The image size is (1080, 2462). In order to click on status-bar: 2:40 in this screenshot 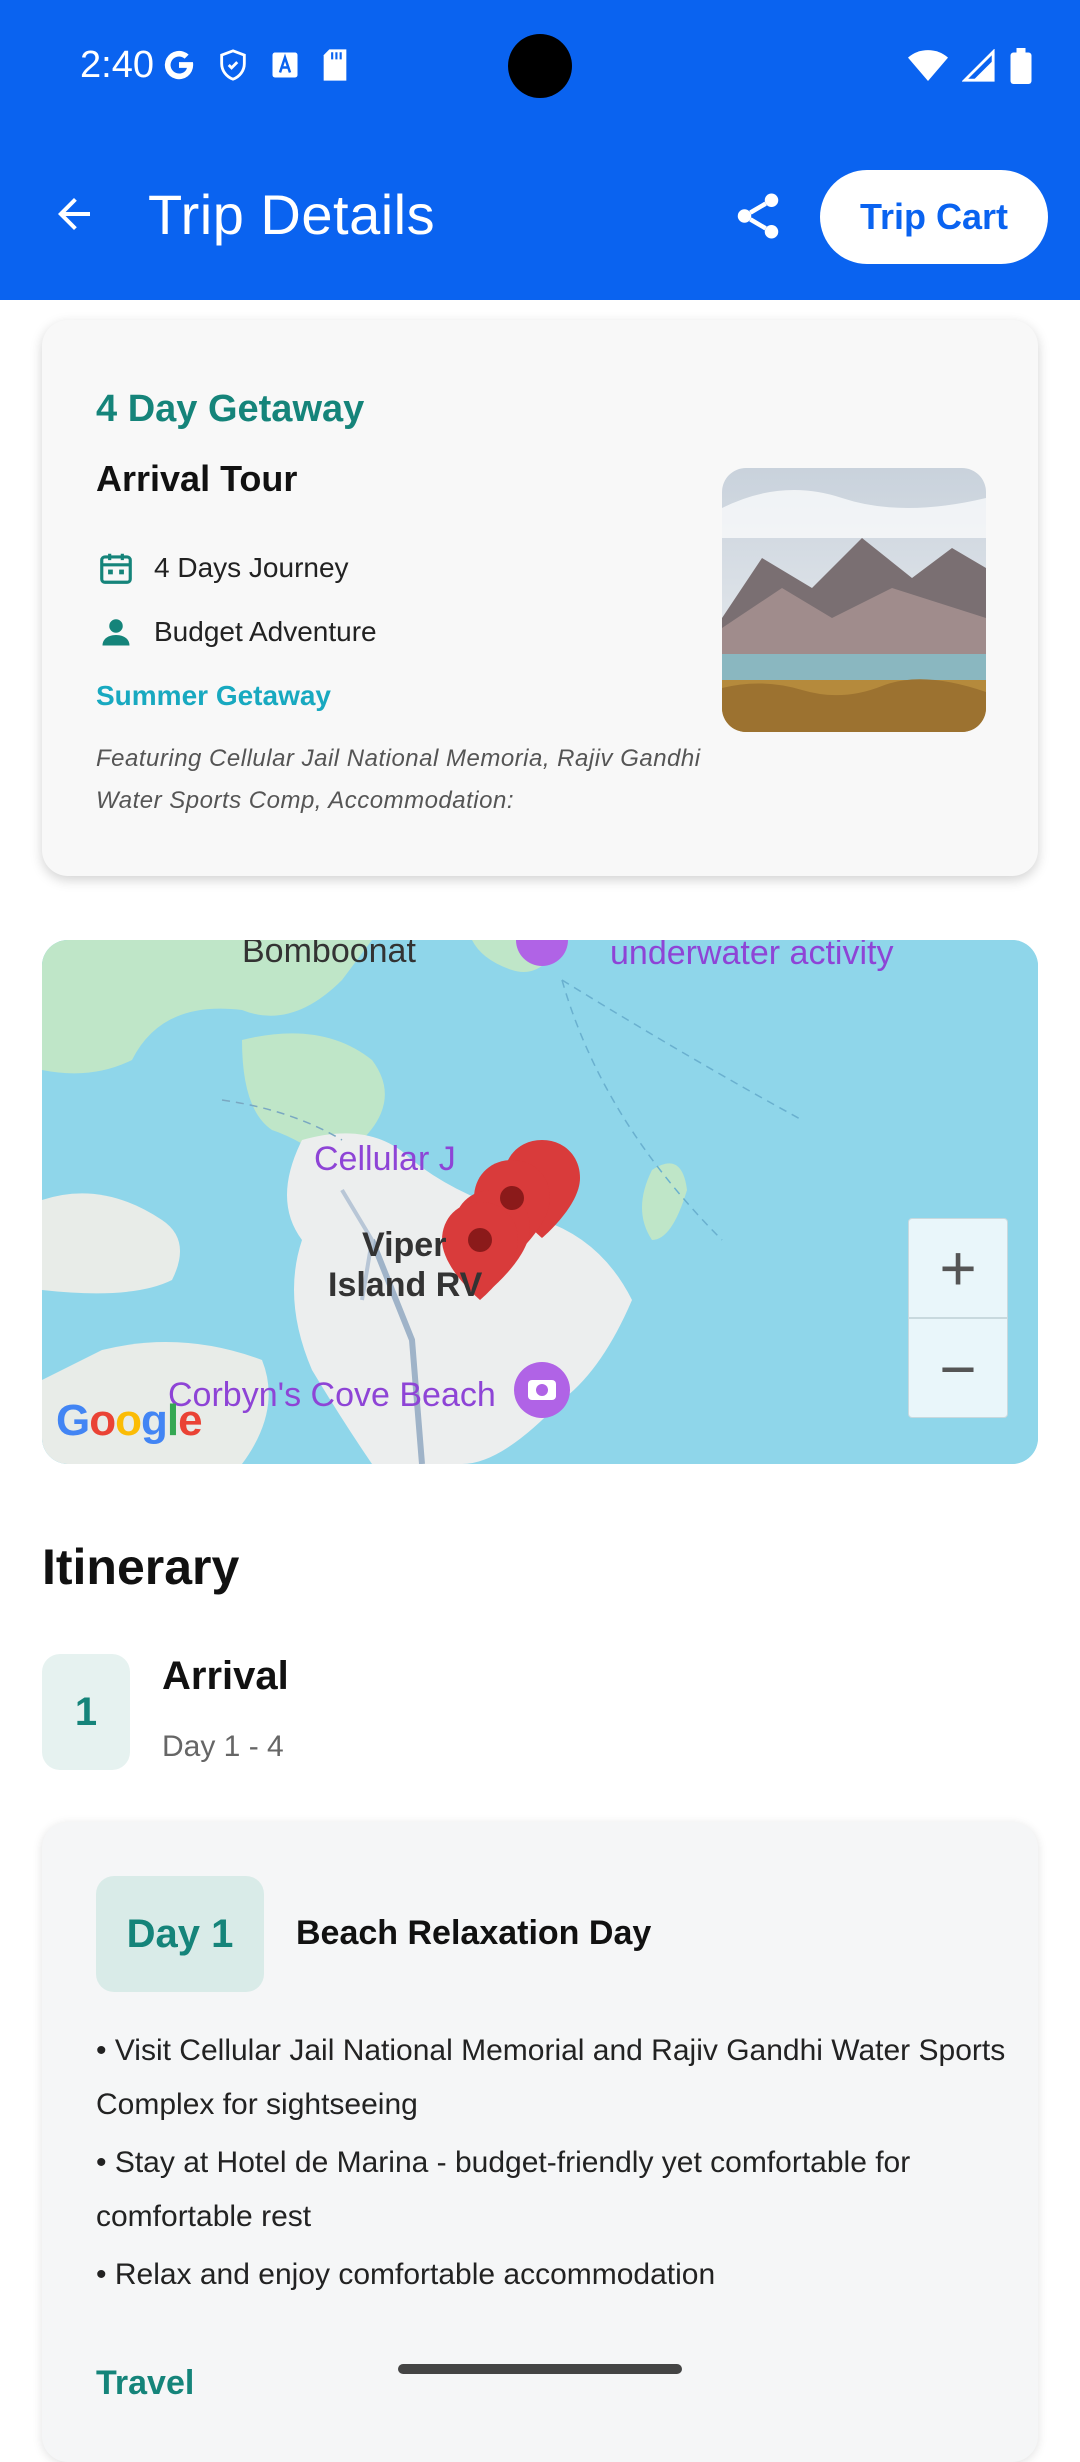, I will do `click(540, 66)`.